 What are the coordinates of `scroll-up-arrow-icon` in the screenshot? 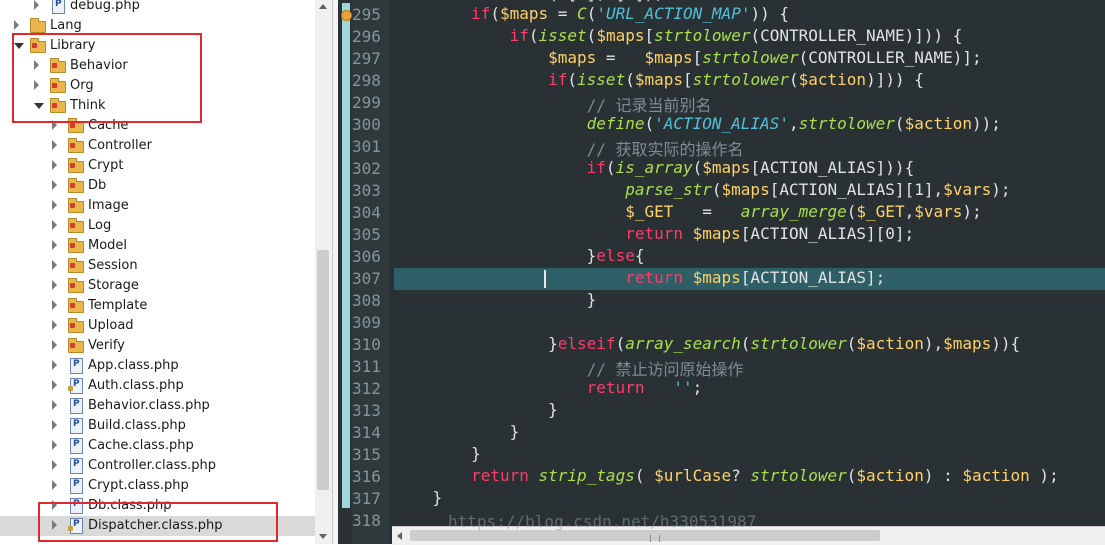 It's located at (323, 6).